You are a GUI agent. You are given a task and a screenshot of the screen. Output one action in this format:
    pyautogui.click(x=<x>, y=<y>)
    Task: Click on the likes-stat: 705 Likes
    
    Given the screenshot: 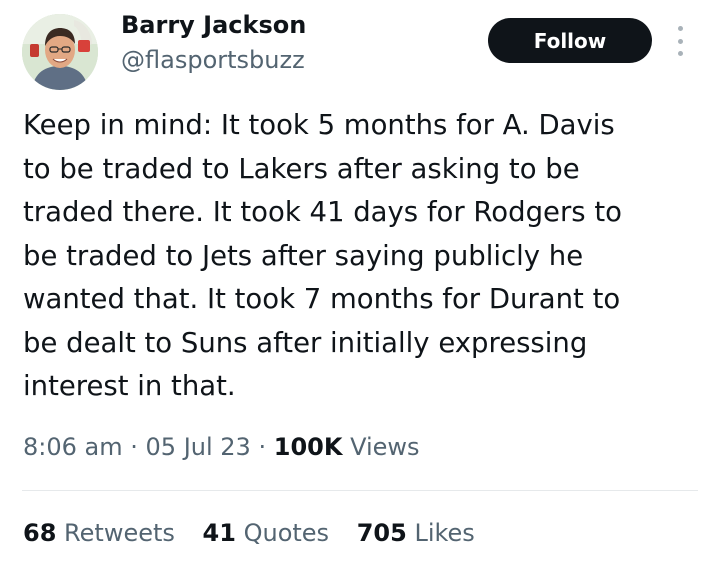 What is the action you would take?
    pyautogui.click(x=416, y=533)
    